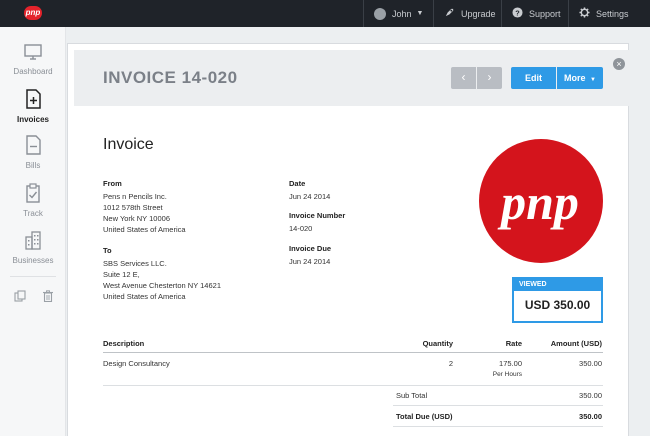 This screenshot has width=650, height=436. I want to click on user-avatar-icon, so click(380, 13).